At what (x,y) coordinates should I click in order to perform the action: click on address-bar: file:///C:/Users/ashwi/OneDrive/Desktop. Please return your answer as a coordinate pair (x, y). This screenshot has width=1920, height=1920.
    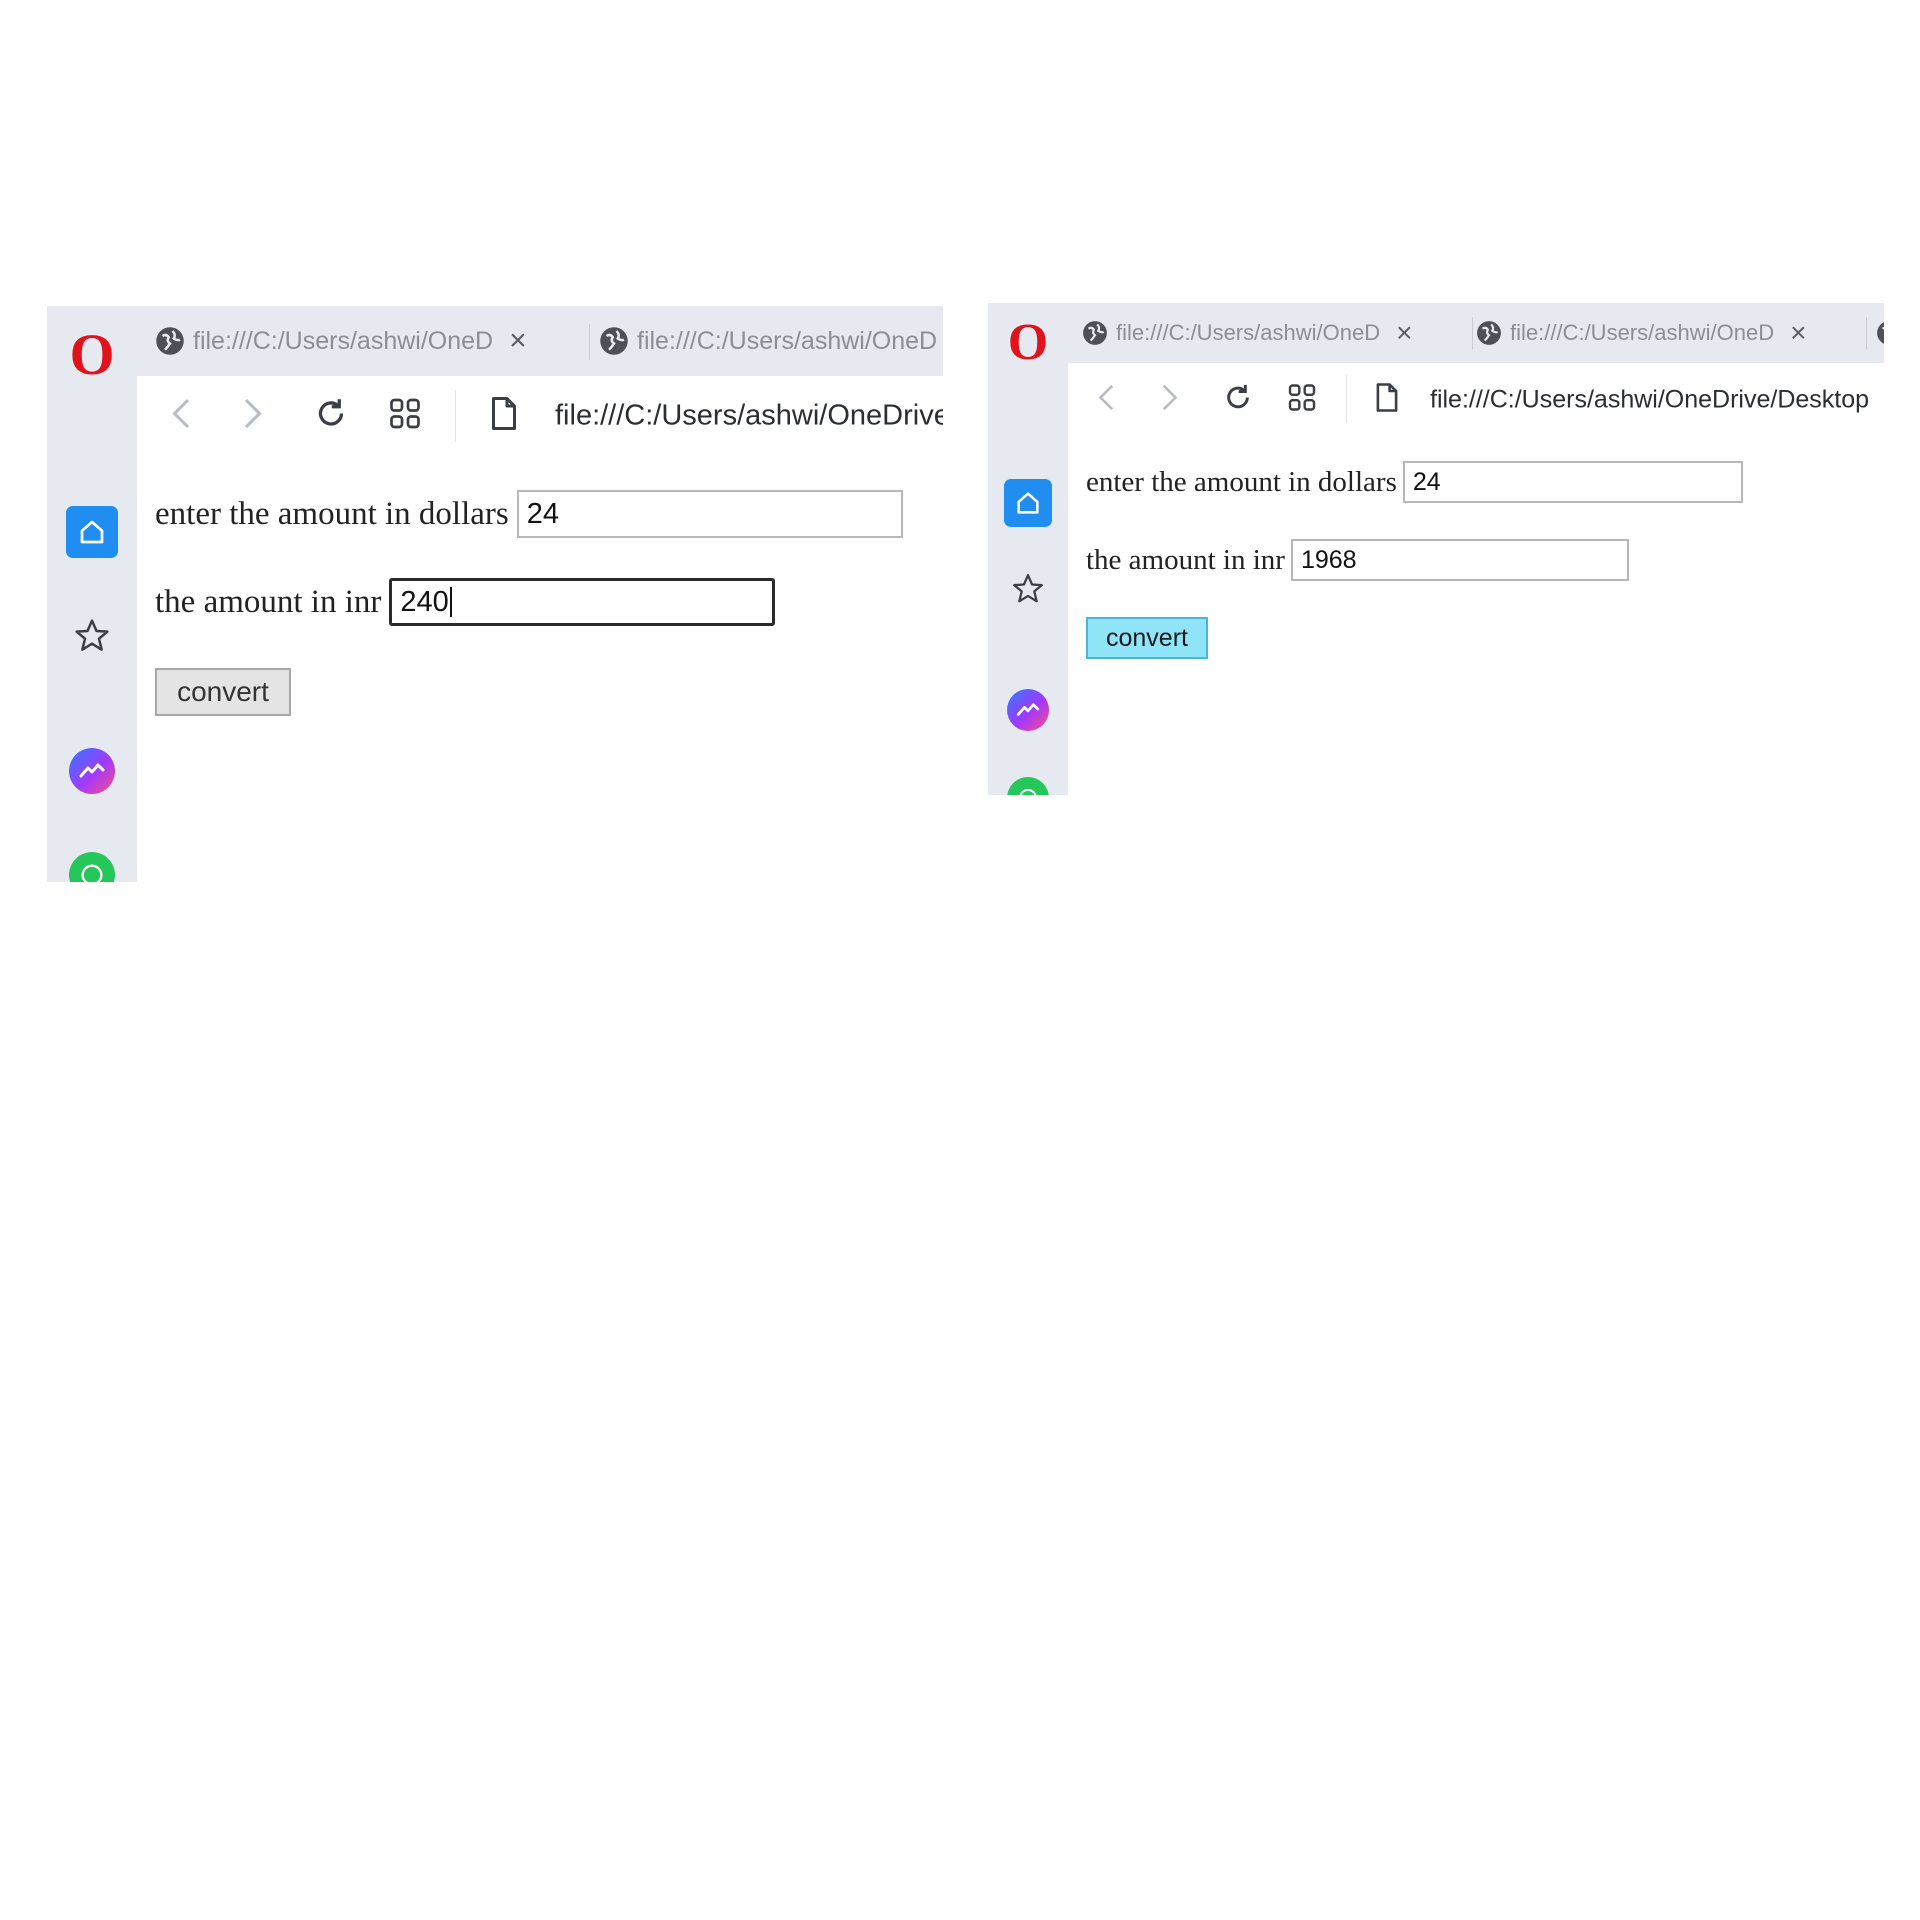
    Looking at the image, I should click on (1649, 400).